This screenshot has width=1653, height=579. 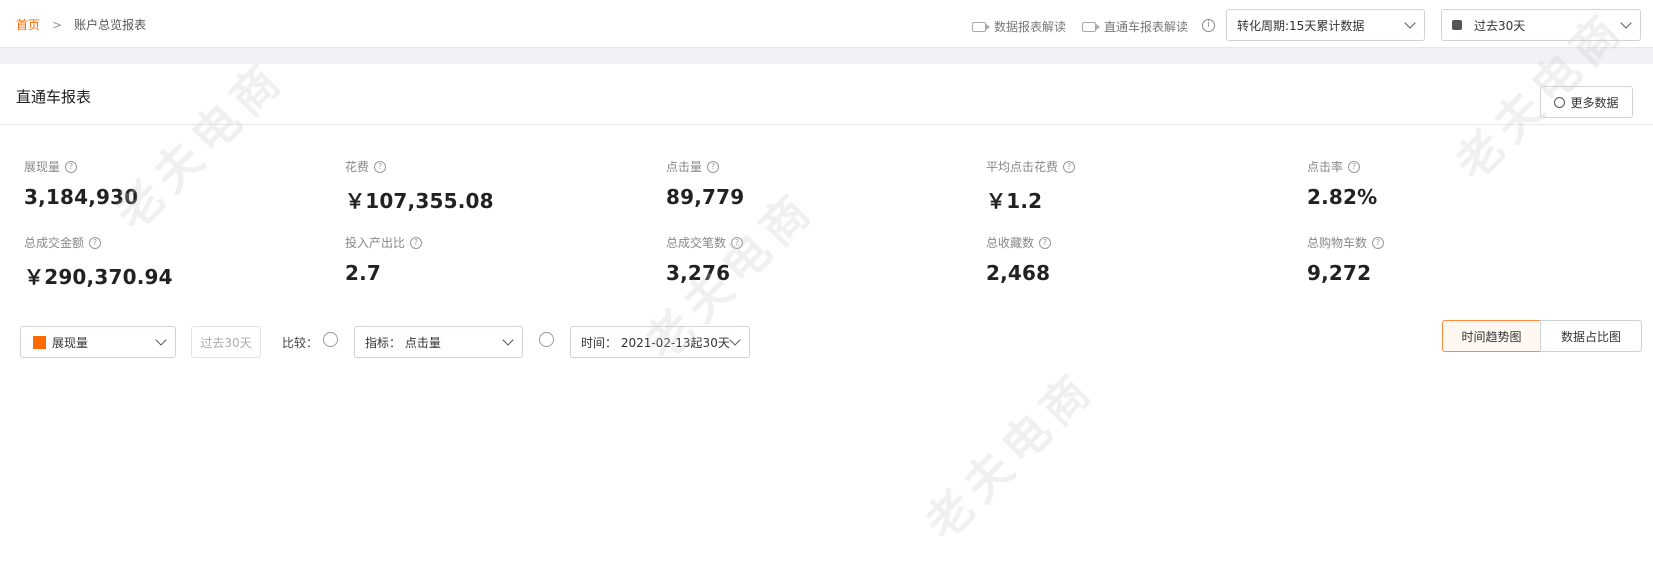 I want to click on metric-label: 平均点击花费?, so click(x=1136, y=166).